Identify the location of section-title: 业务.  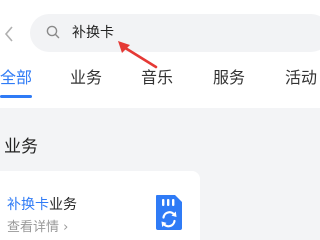
(21, 147).